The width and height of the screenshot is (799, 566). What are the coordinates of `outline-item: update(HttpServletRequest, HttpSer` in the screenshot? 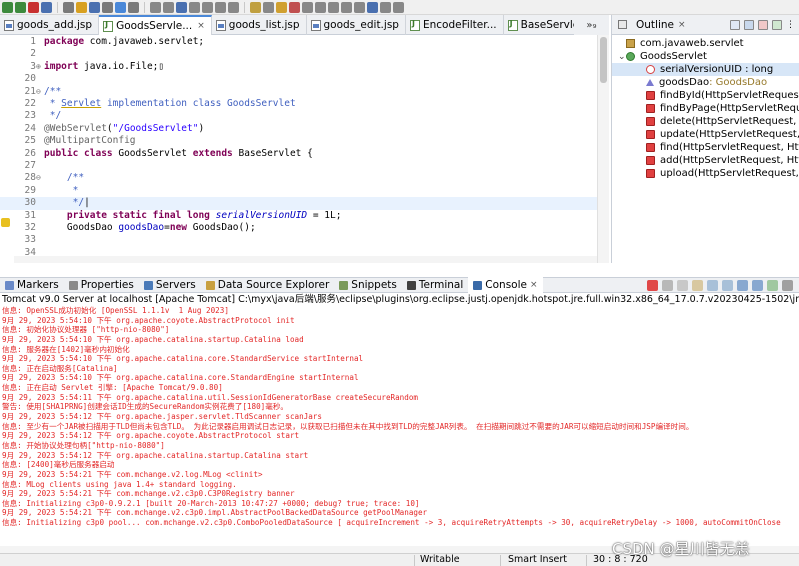 It's located at (705, 134).